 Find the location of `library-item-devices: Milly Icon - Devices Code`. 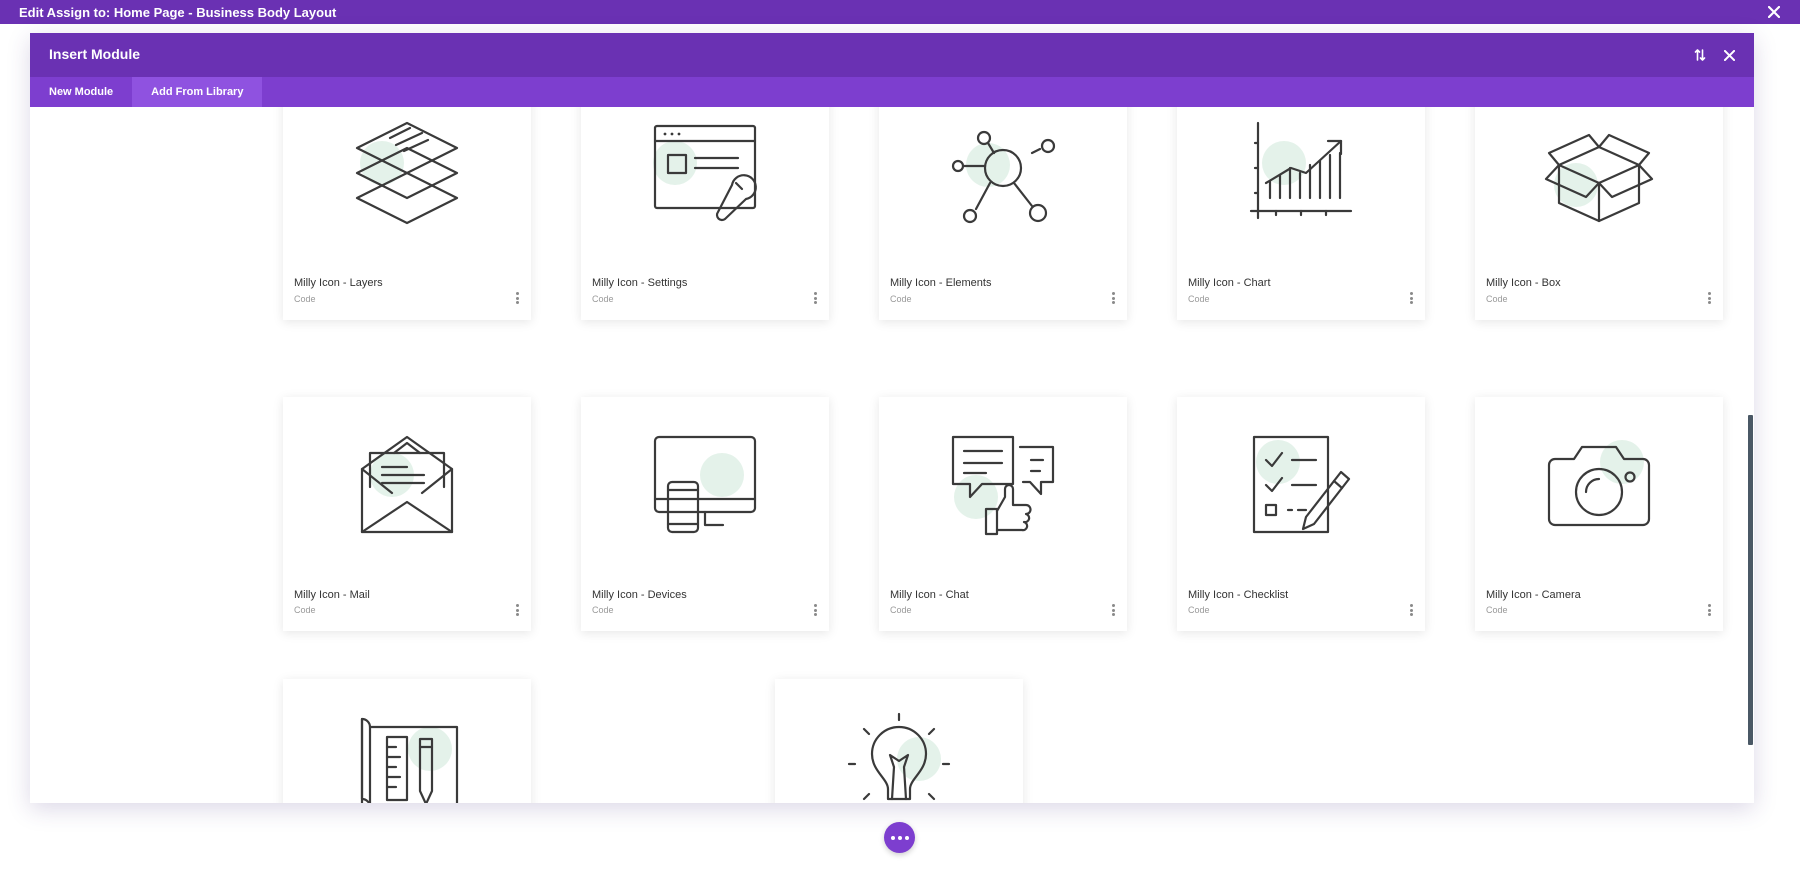

library-item-devices: Milly Icon - Devices Code is located at coordinates (705, 514).